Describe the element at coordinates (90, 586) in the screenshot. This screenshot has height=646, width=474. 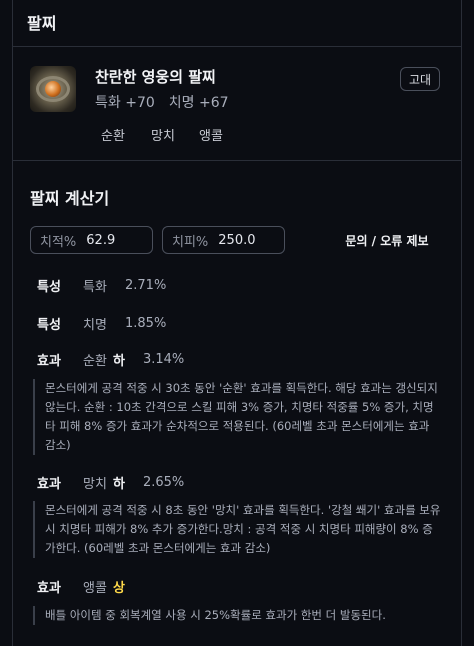
I see `effect-row: 효과 앵콜 상` at that location.